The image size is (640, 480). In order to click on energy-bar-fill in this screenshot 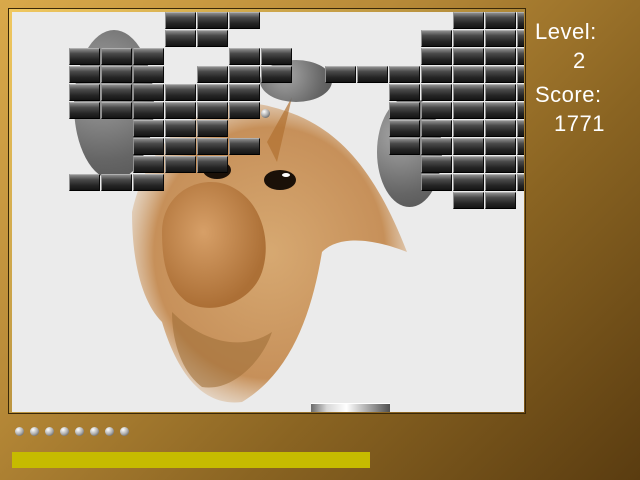, I will do `click(191, 460)`.